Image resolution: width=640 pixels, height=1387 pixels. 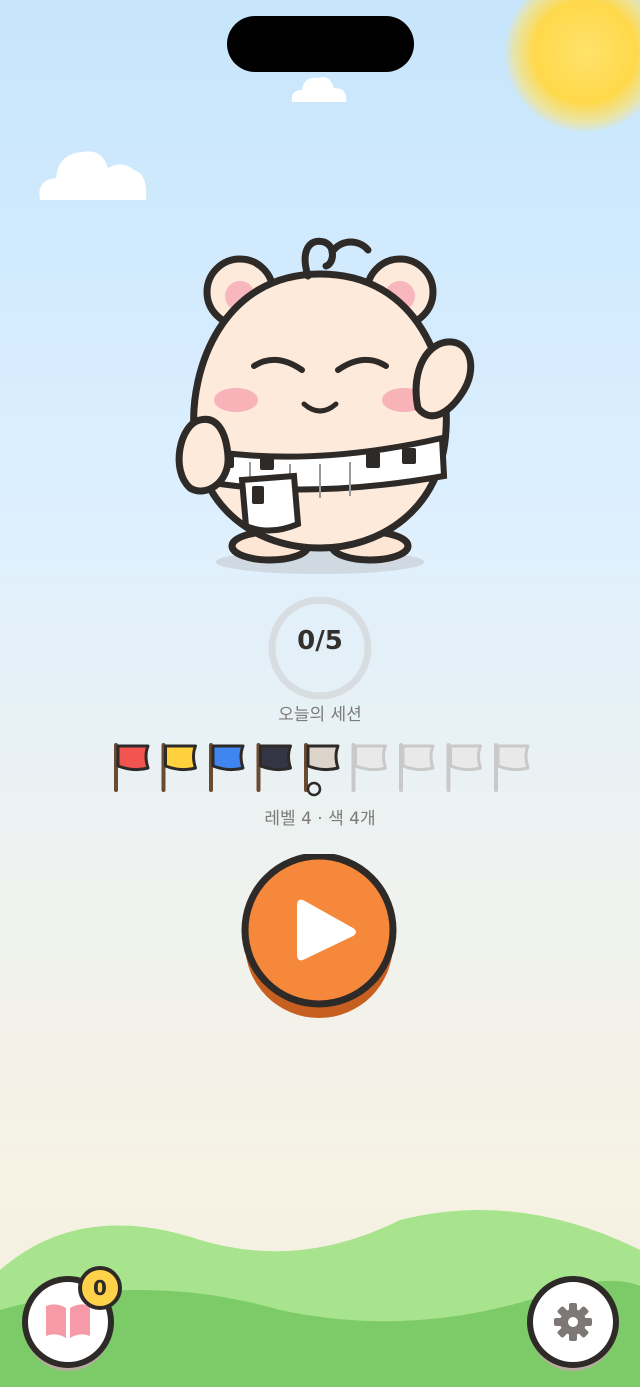 I want to click on session-label: 오늘의 세션, so click(x=320, y=715).